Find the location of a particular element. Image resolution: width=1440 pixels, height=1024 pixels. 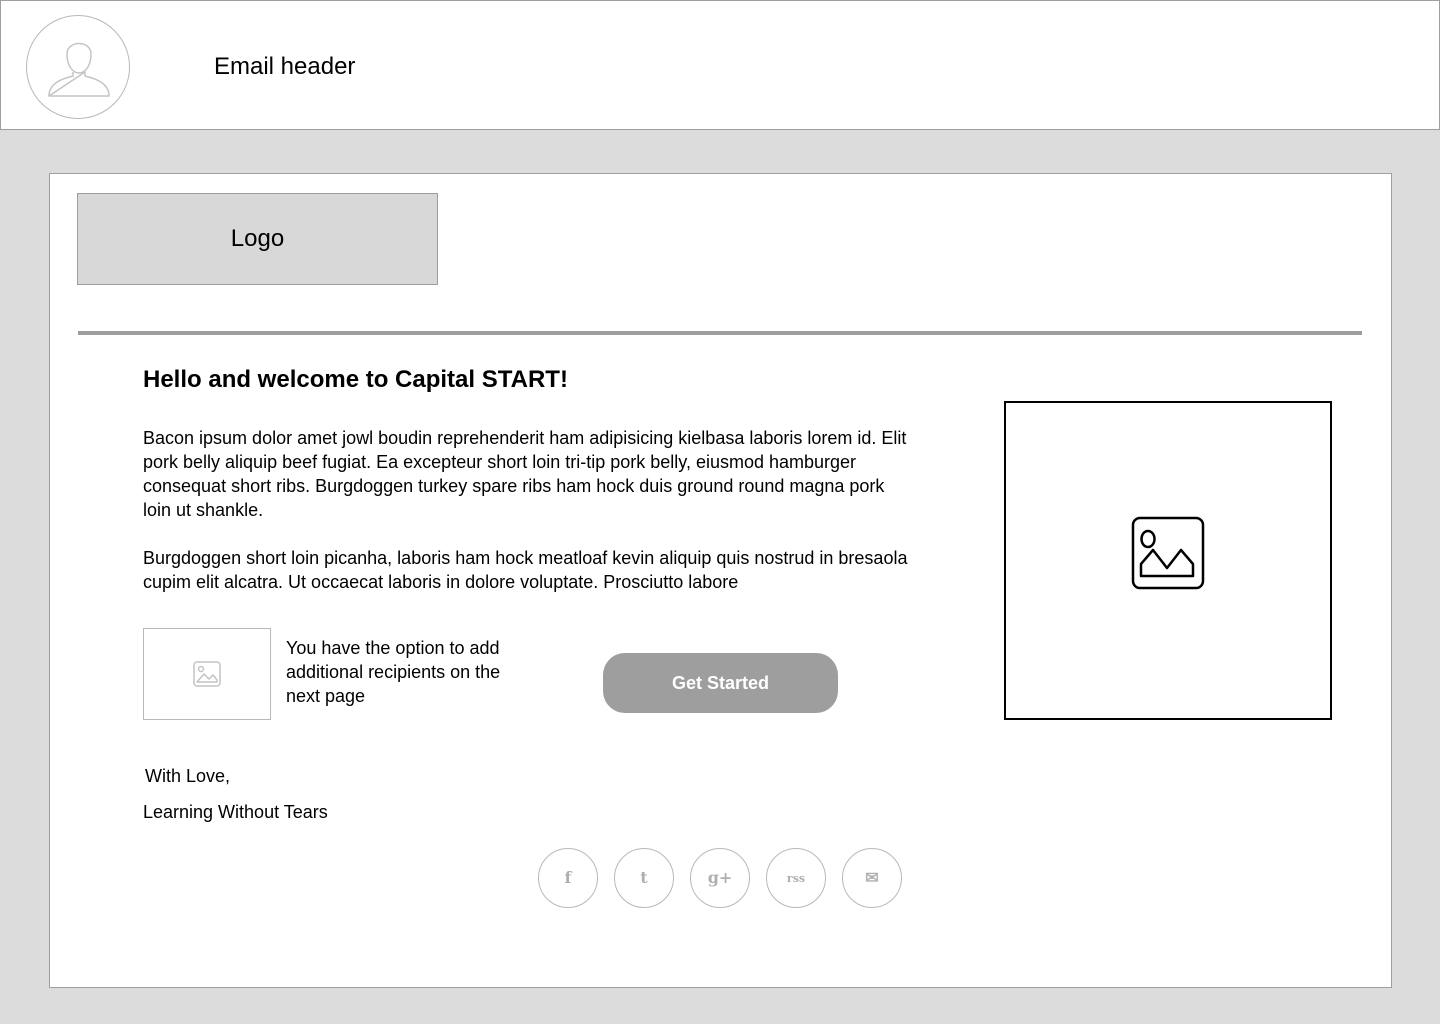

rss-glyph: rss is located at coordinates (796, 878).